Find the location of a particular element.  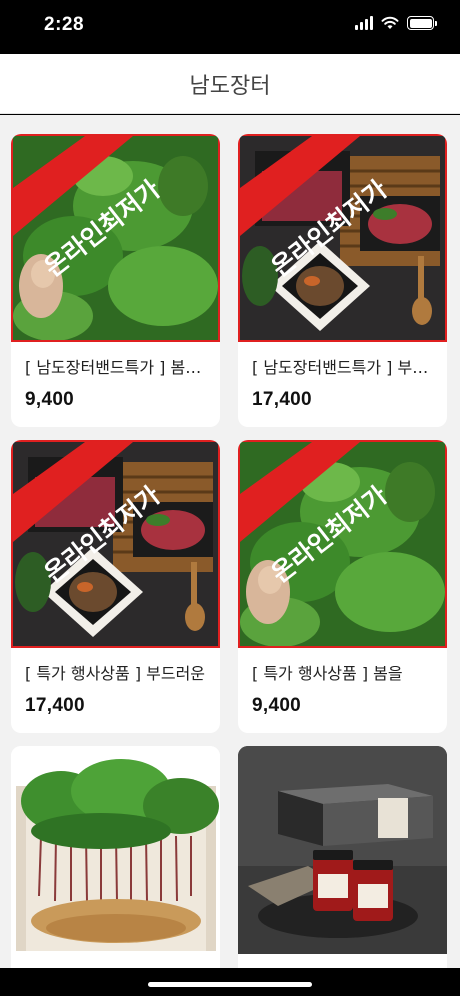

product-card: 온라인최저가 [ 남도장터밴드특가 ] 봄나물 9,400 is located at coordinates (115, 280).